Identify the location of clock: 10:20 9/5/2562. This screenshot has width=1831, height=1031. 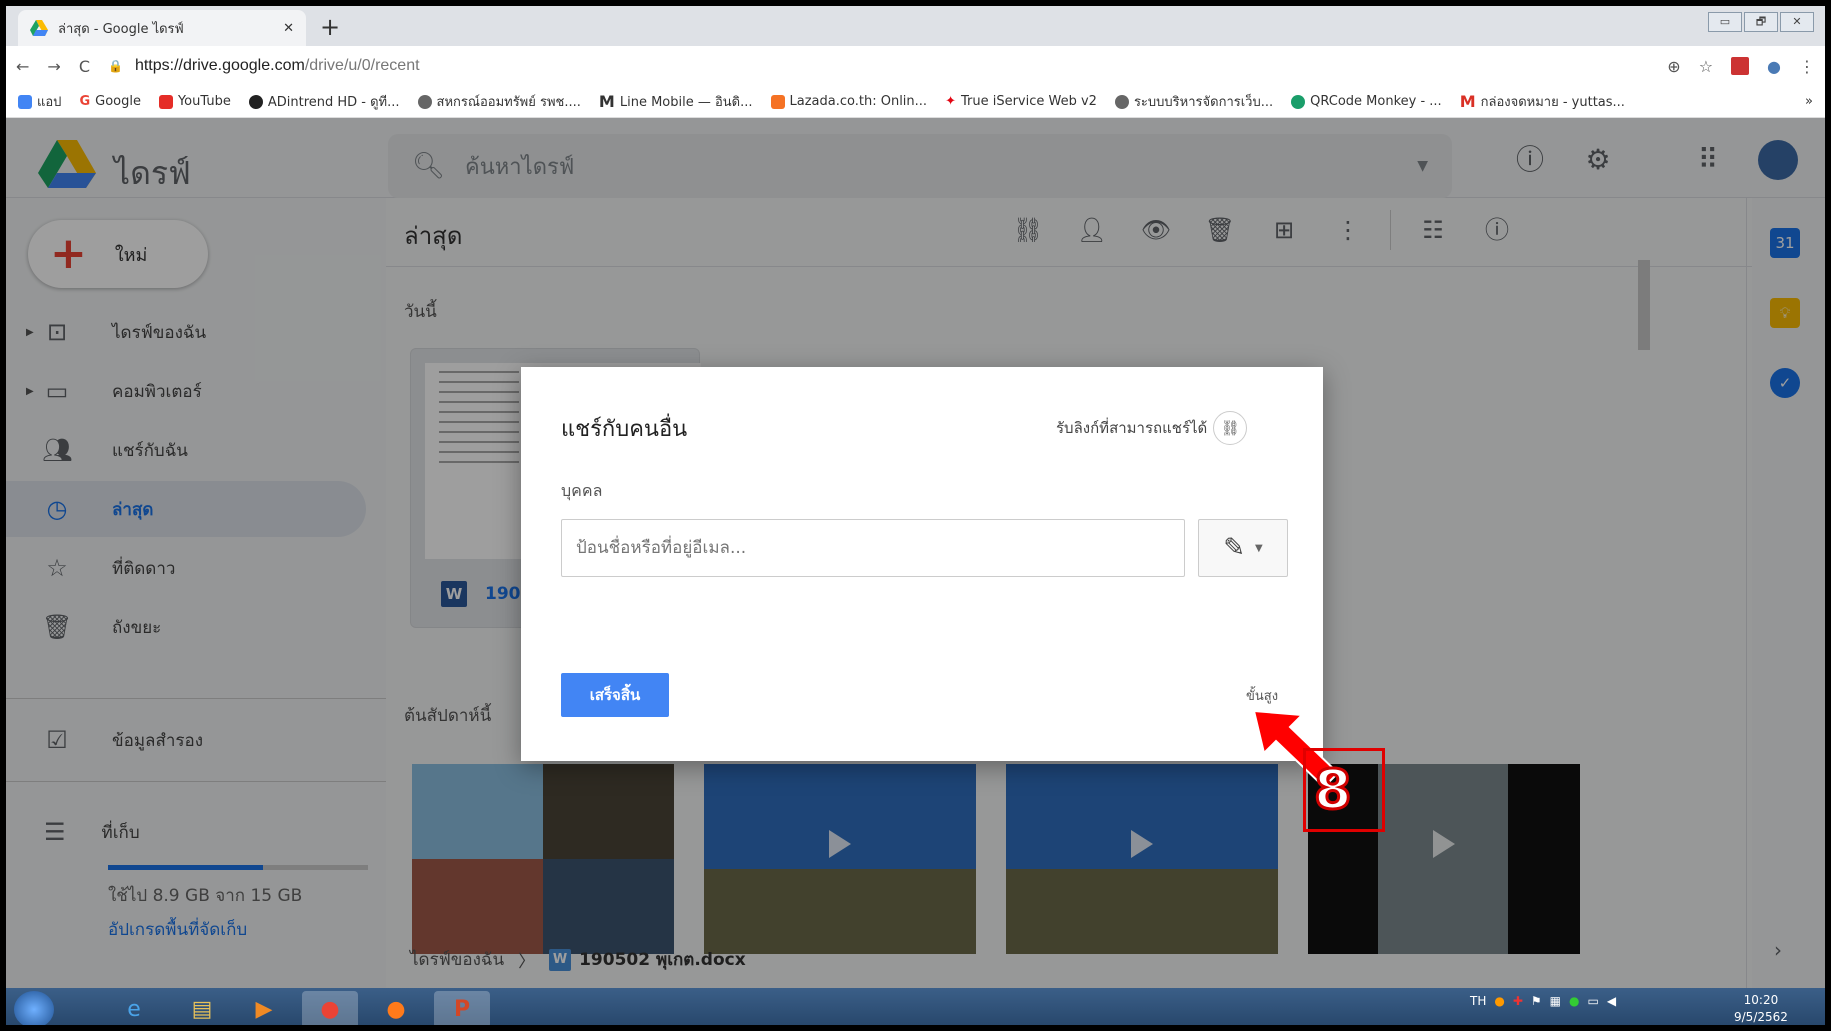
(1761, 1008).